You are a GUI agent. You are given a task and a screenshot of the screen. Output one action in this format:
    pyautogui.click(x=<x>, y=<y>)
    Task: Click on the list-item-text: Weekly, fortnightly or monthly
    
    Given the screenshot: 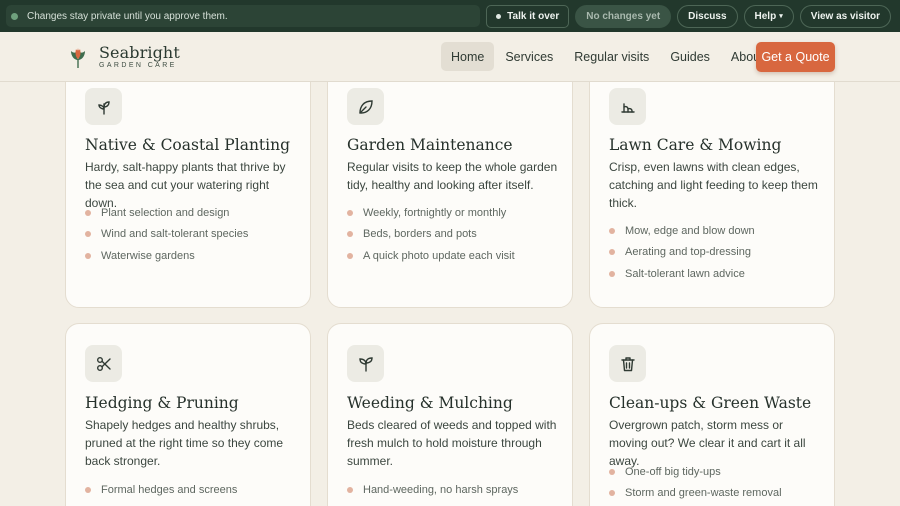 What is the action you would take?
    pyautogui.click(x=435, y=212)
    